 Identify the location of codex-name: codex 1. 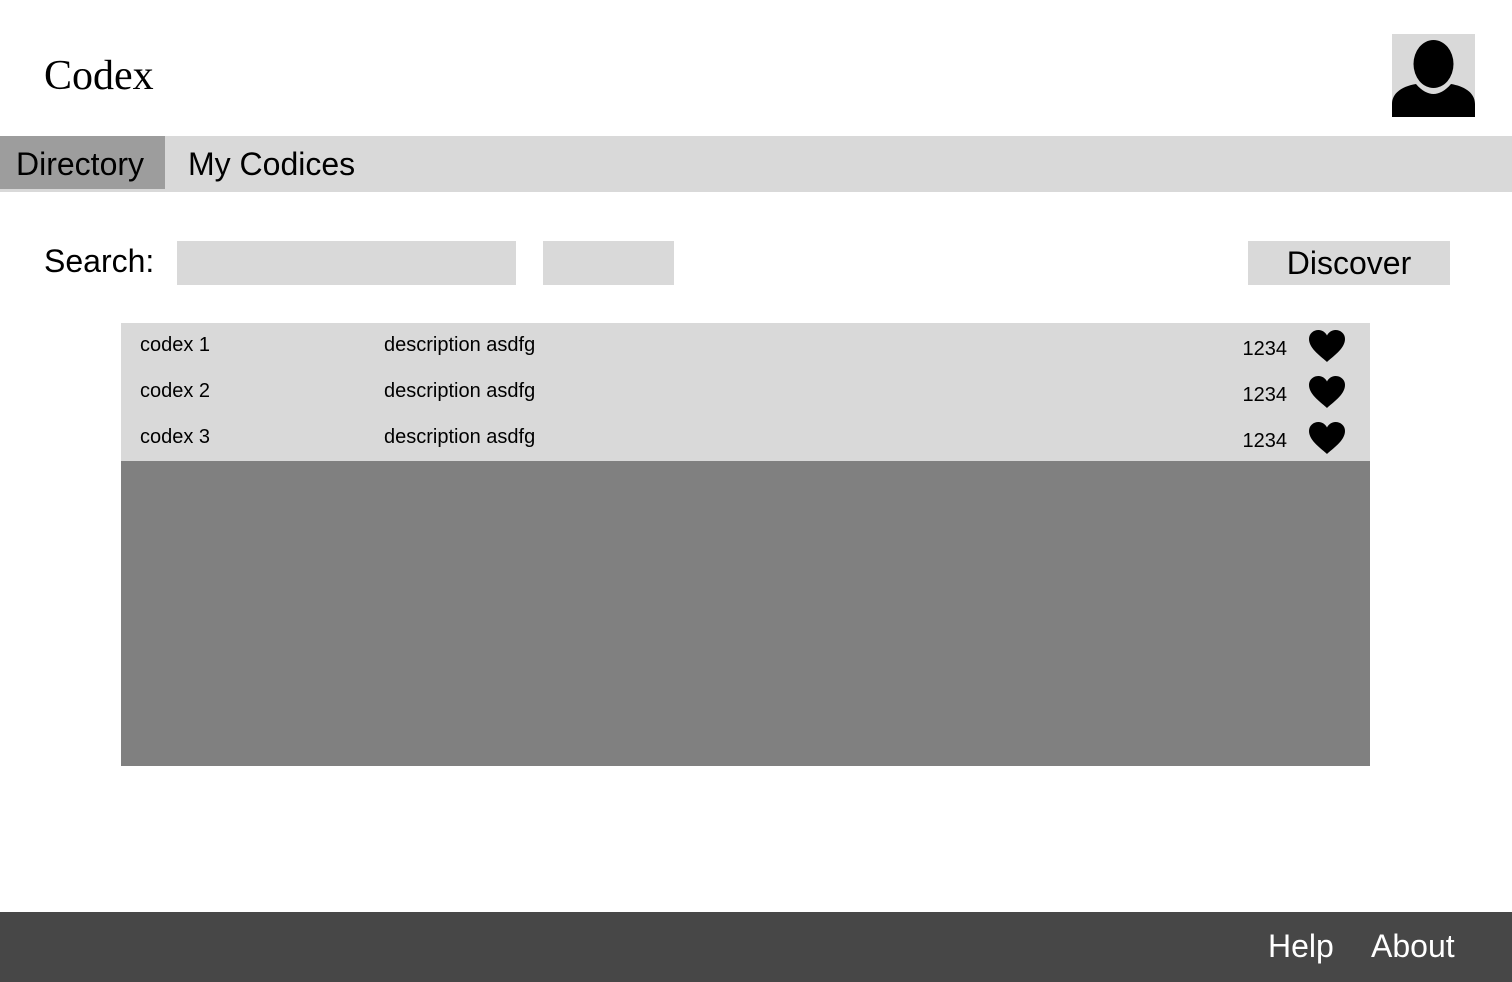
(175, 345).